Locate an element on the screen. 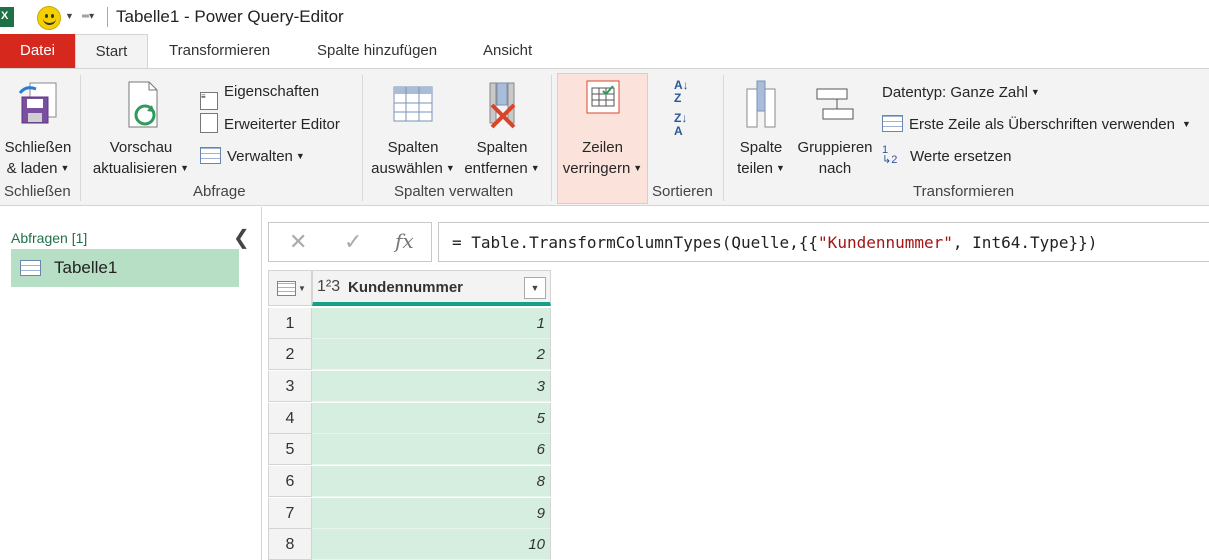  window-title: Tabelle1 - Power Query-Editor is located at coordinates (230, 16).